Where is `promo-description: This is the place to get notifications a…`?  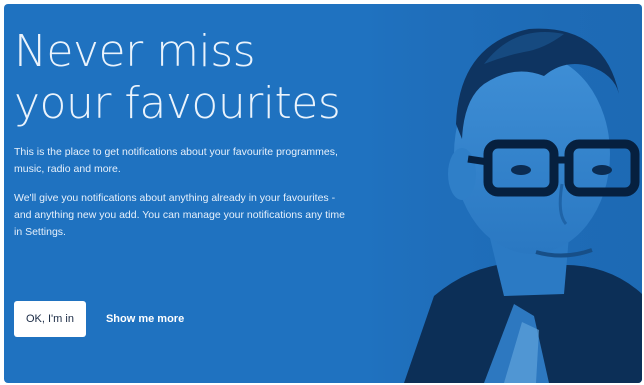
promo-description: This is the place to get notifications a… is located at coordinates (176, 160).